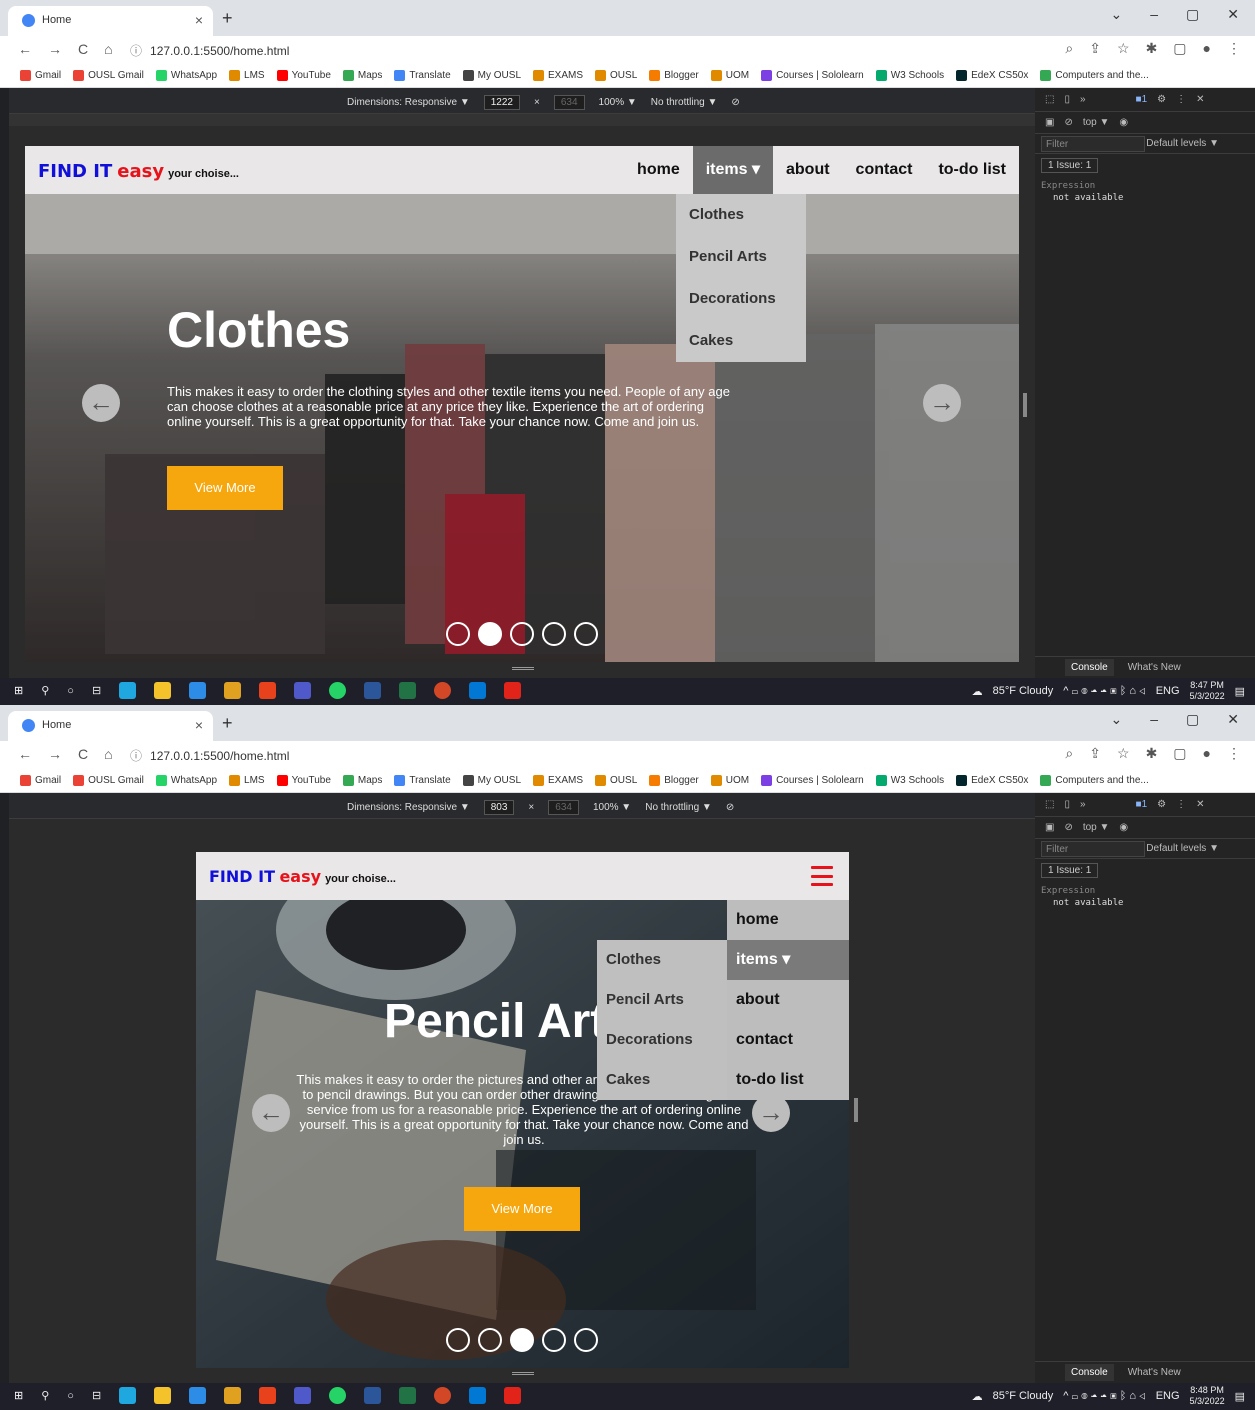 Image resolution: width=1255 pixels, height=1410 pixels. Describe the element at coordinates (1023, 1396) in the screenshot. I see `weather-text: 85°F Cloudy` at that location.